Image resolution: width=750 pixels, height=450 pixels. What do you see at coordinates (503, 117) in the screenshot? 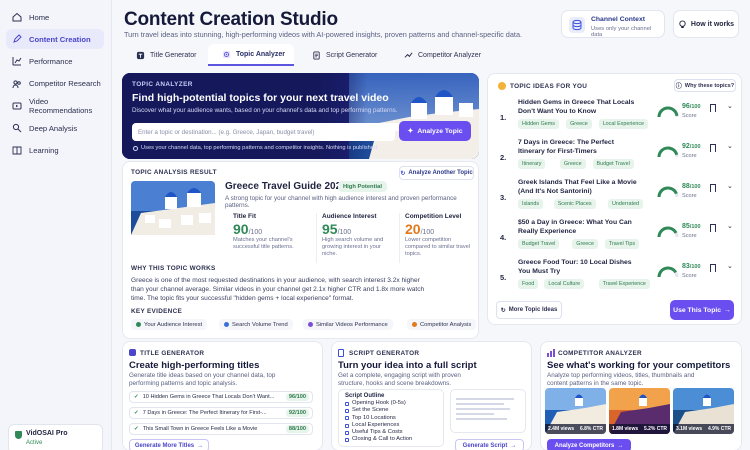
I see `idea-number: 1.` at bounding box center [503, 117].